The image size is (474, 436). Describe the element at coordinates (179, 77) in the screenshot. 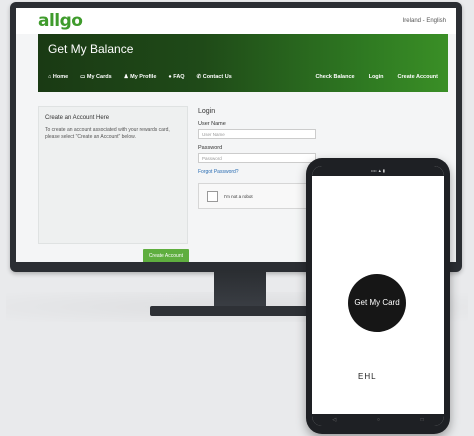

I see `nav-faq-label: FAQ` at that location.